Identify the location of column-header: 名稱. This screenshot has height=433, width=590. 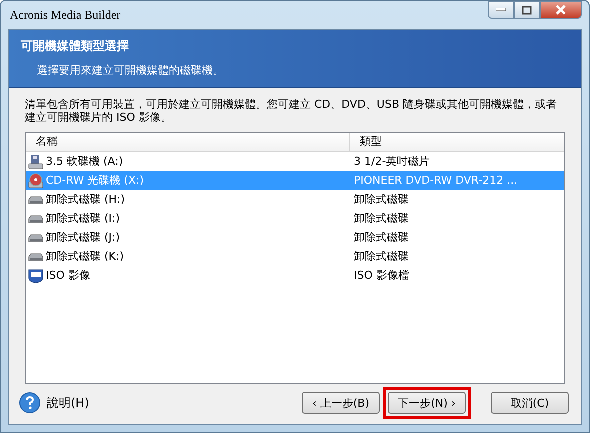
(188, 142).